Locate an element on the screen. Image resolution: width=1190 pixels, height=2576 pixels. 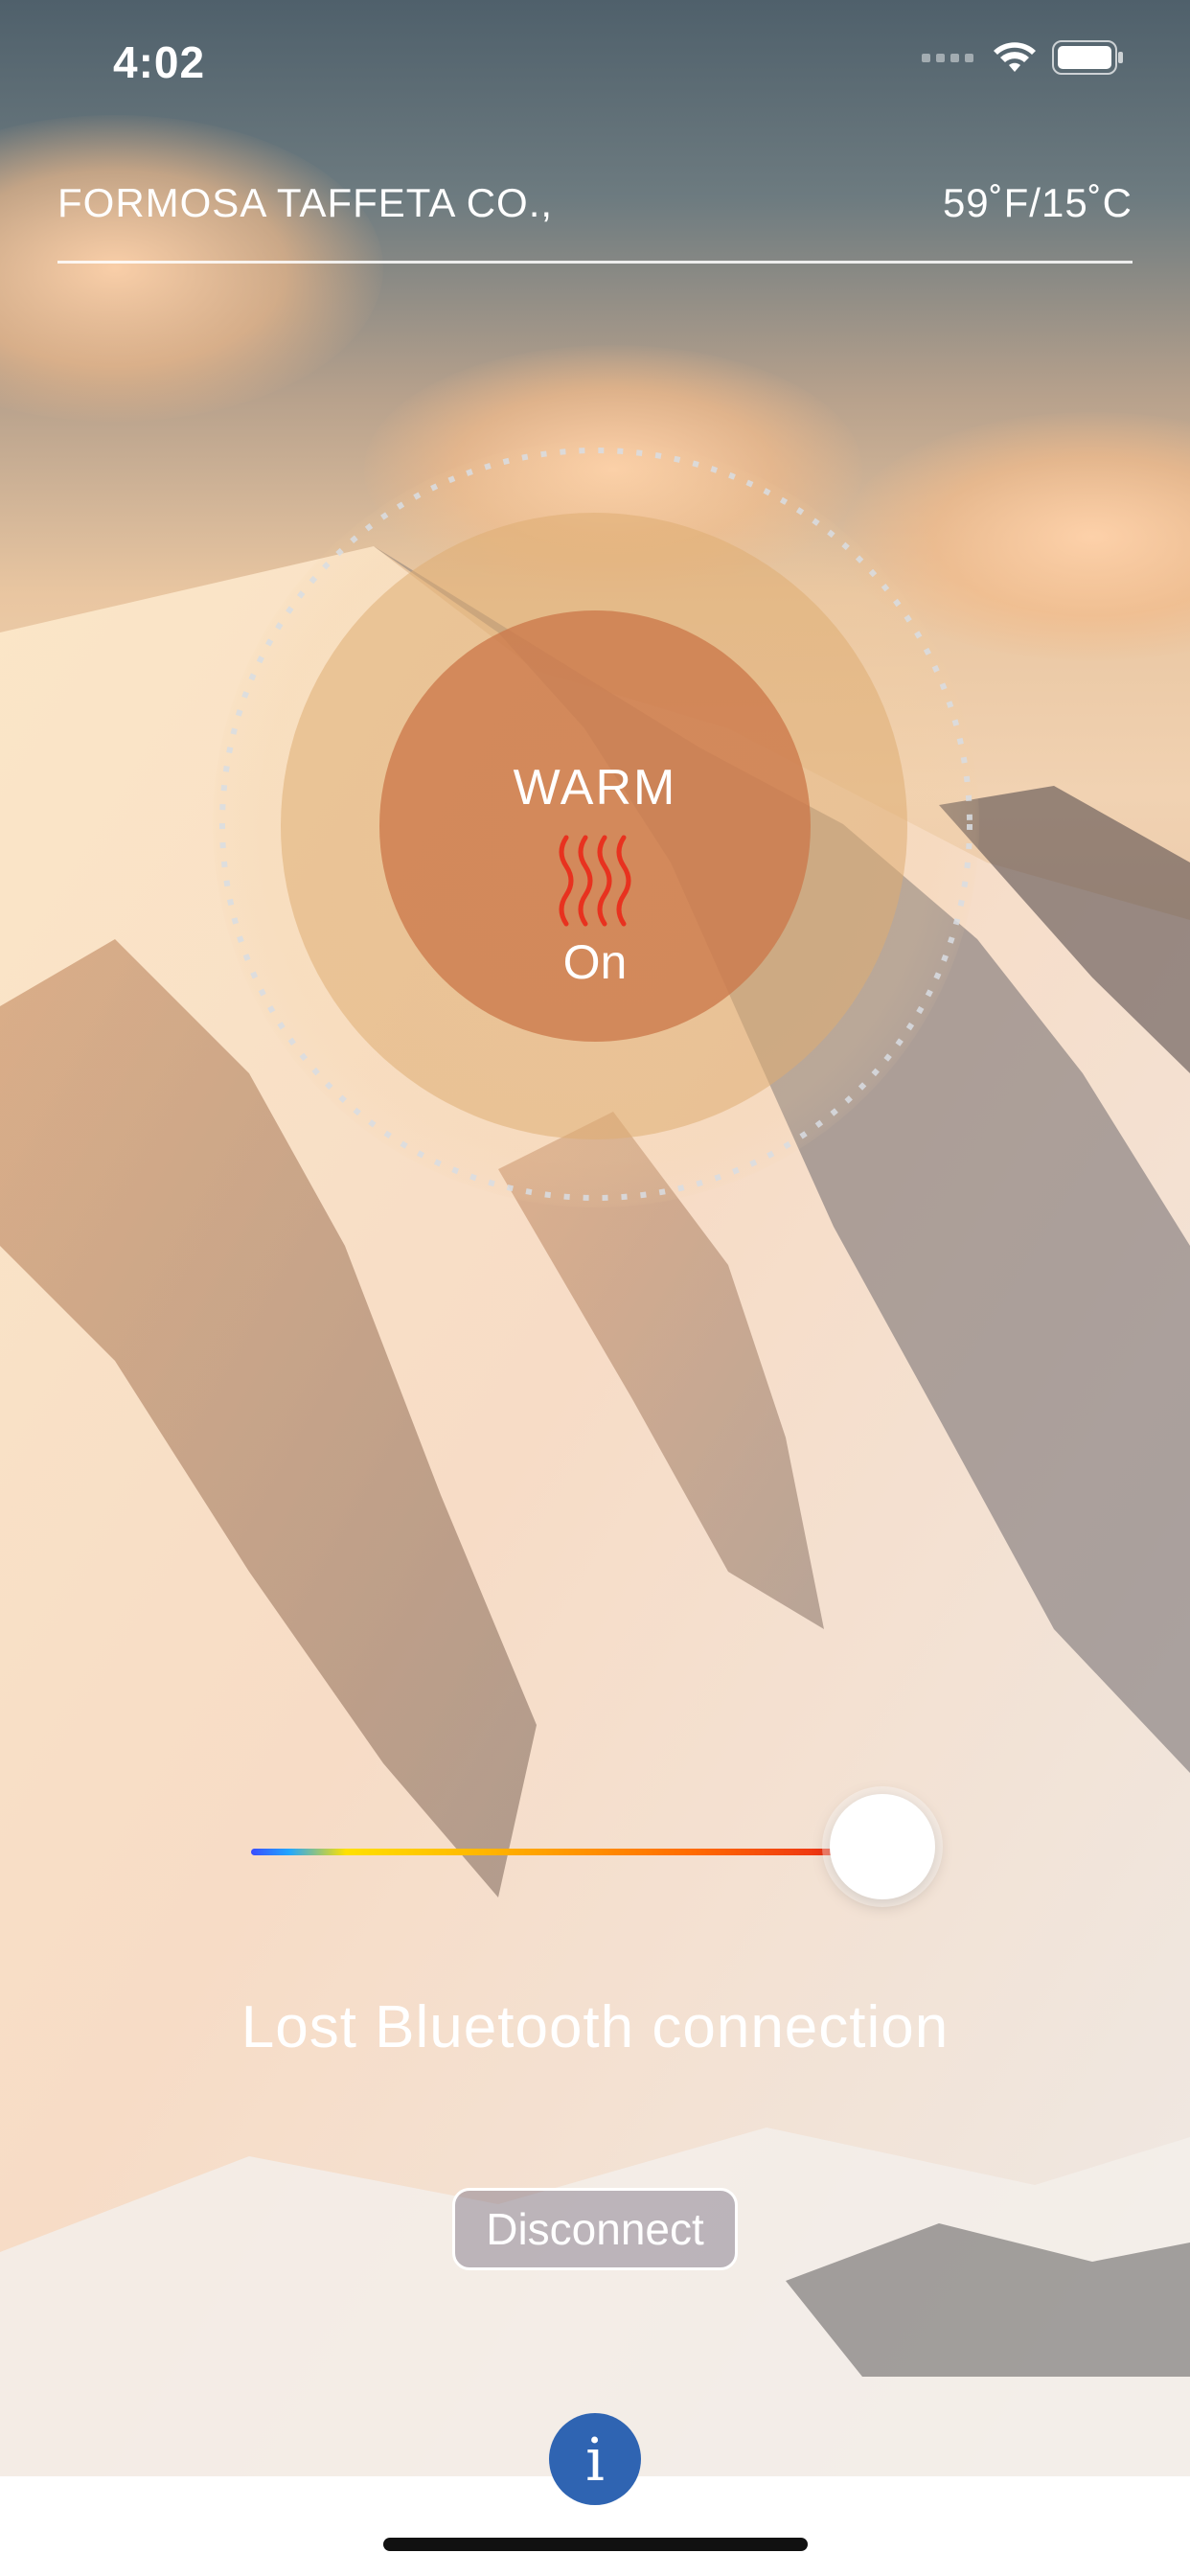
info-button: i is located at coordinates (595, 2459).